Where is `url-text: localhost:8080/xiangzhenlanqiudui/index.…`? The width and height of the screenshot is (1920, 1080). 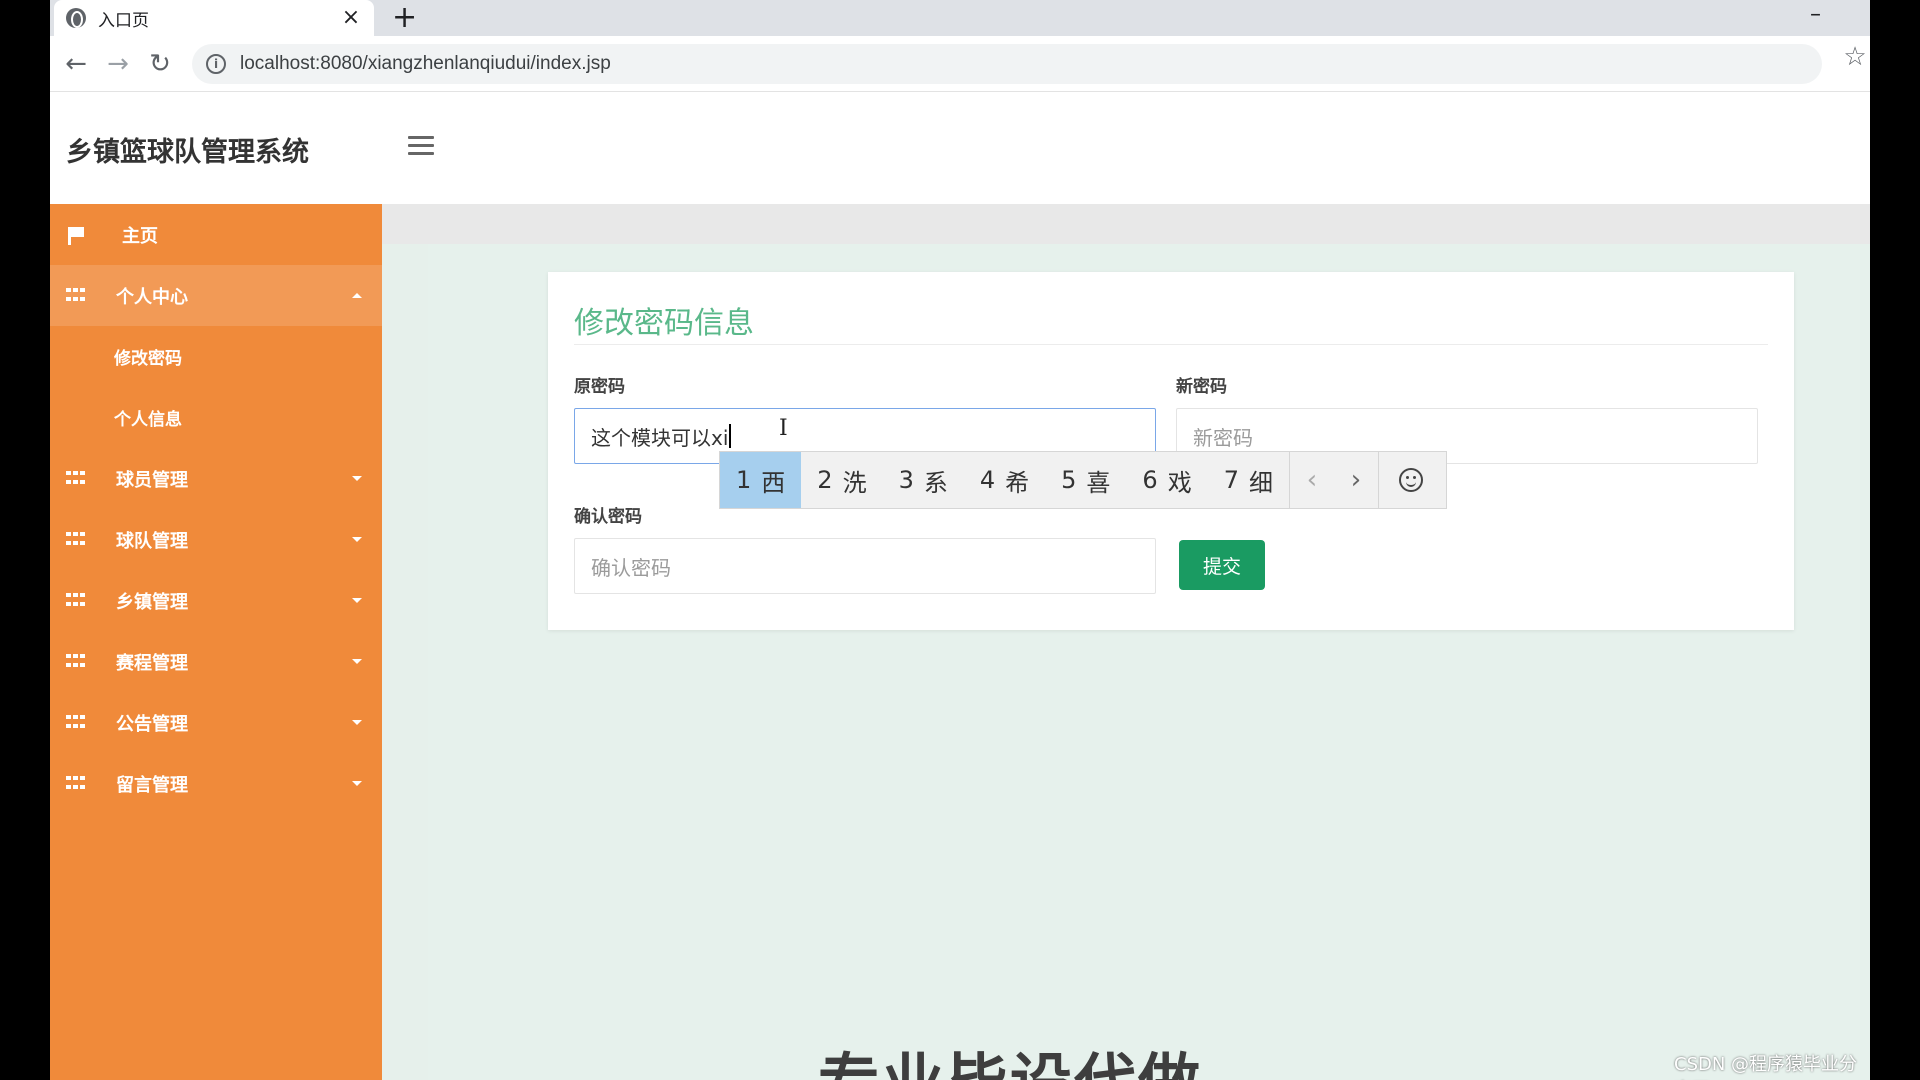 url-text: localhost:8080/xiangzhenlanqiudui/index.… is located at coordinates (425, 64).